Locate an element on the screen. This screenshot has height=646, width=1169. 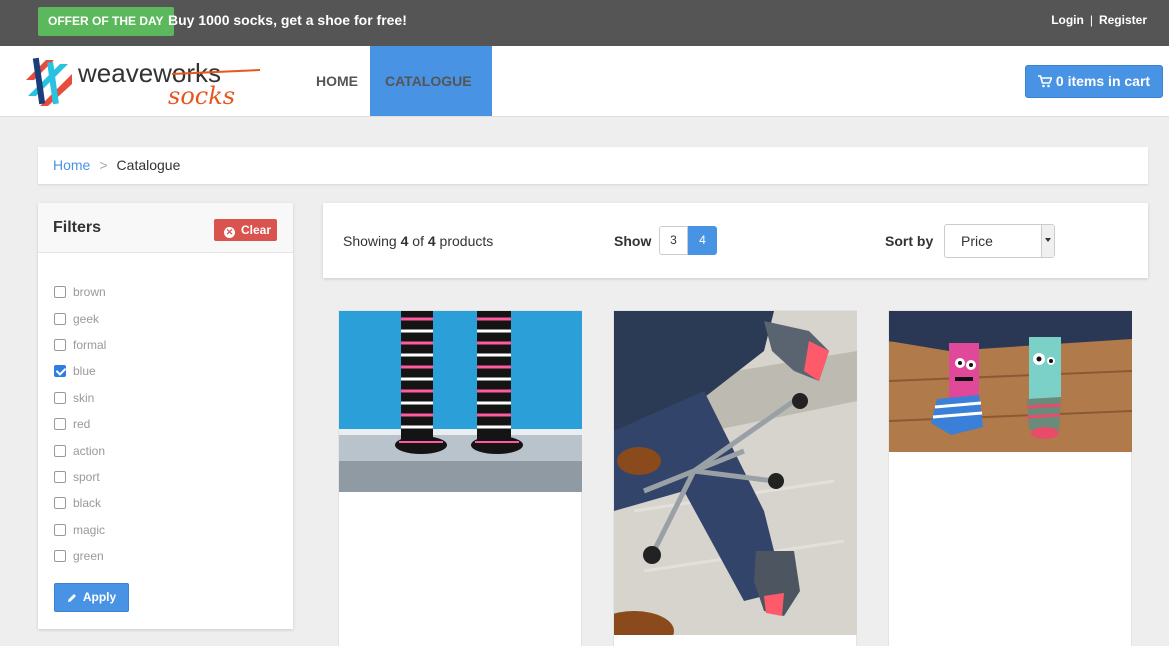
filter-option-green: green is located at coordinates (80, 556).